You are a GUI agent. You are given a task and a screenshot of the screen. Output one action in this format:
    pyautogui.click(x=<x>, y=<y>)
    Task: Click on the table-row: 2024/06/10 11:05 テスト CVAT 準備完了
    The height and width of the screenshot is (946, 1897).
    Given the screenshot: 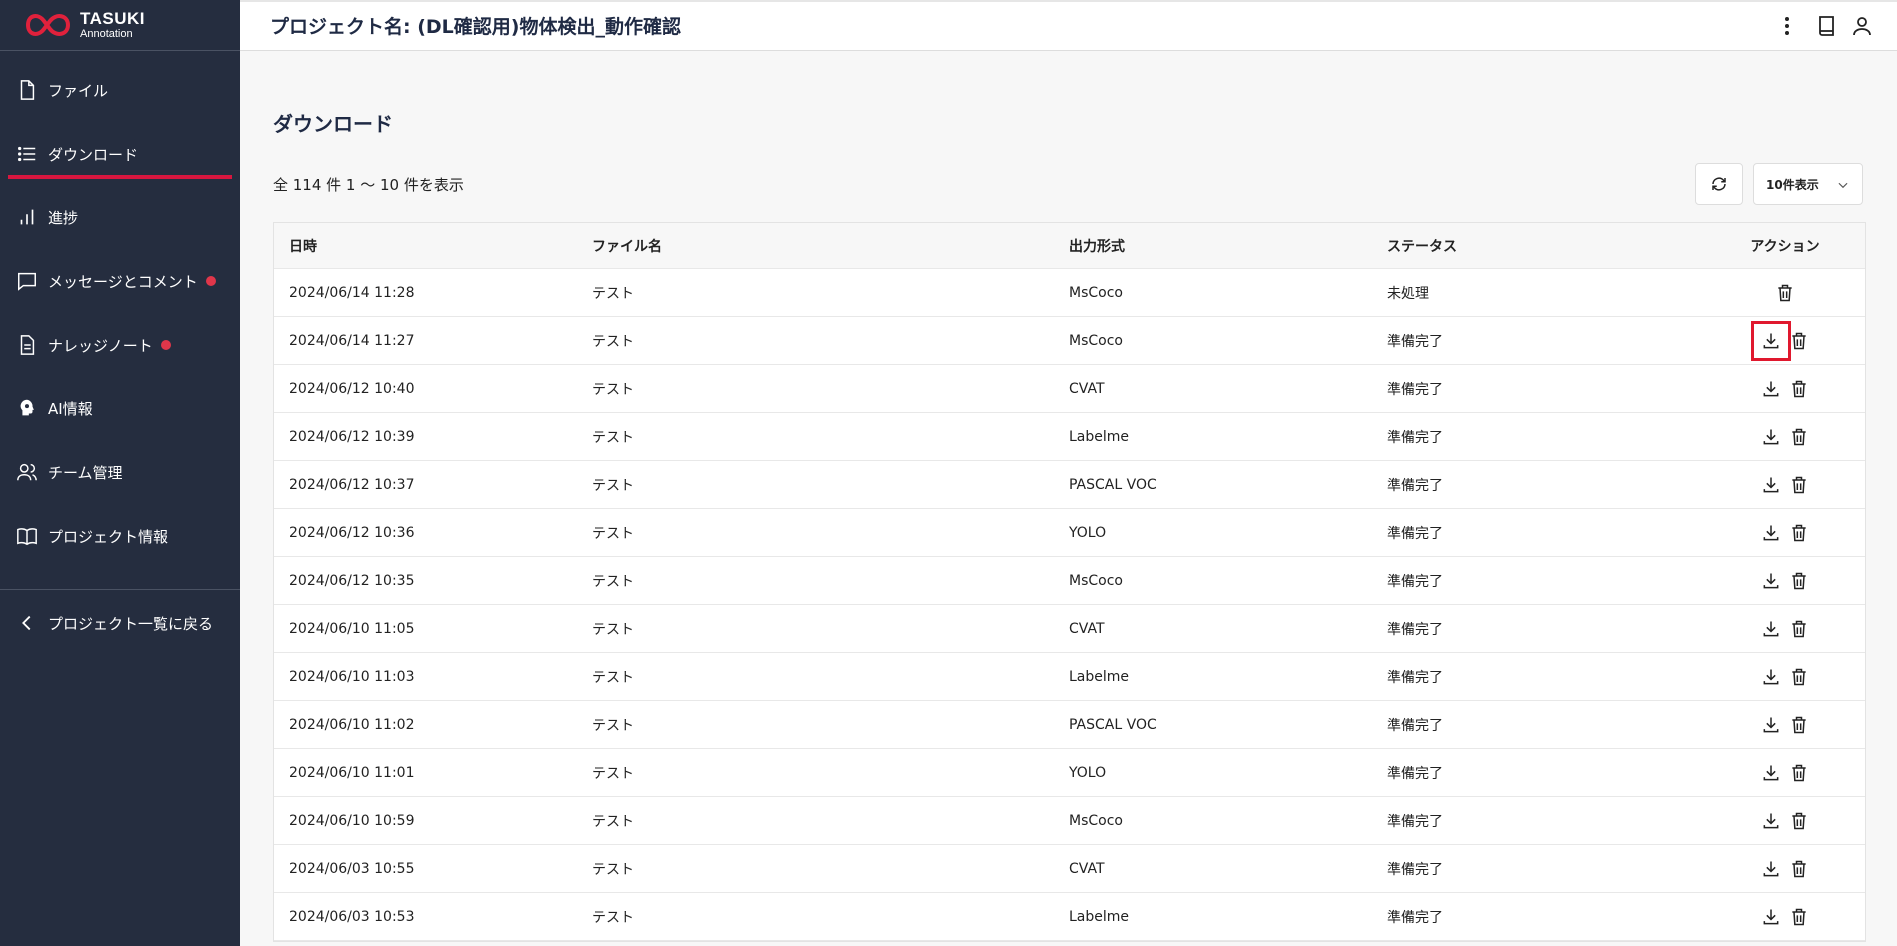 What is the action you would take?
    pyautogui.click(x=1069, y=629)
    